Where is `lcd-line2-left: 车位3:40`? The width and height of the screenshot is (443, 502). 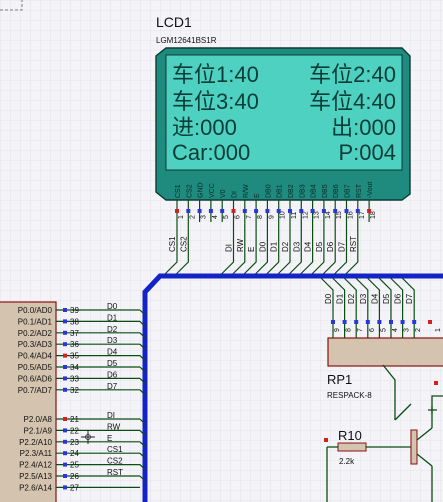
lcd-line2-left: 车位3:40 is located at coordinates (215, 101).